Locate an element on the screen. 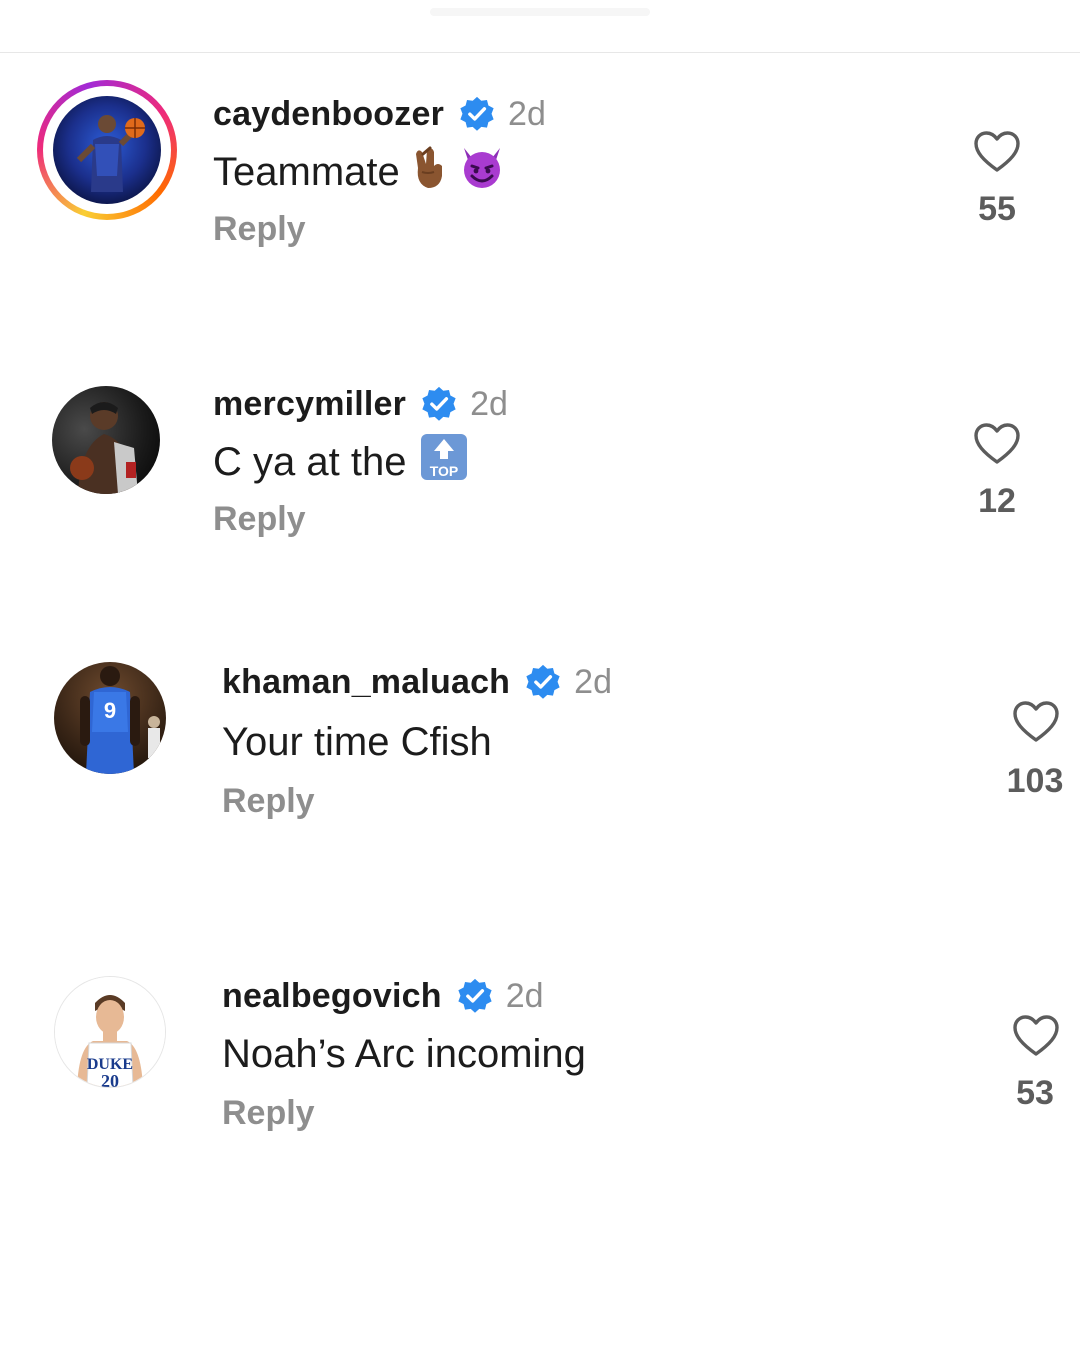 The image size is (1080, 1350). top-area is located at coordinates (540, 26).